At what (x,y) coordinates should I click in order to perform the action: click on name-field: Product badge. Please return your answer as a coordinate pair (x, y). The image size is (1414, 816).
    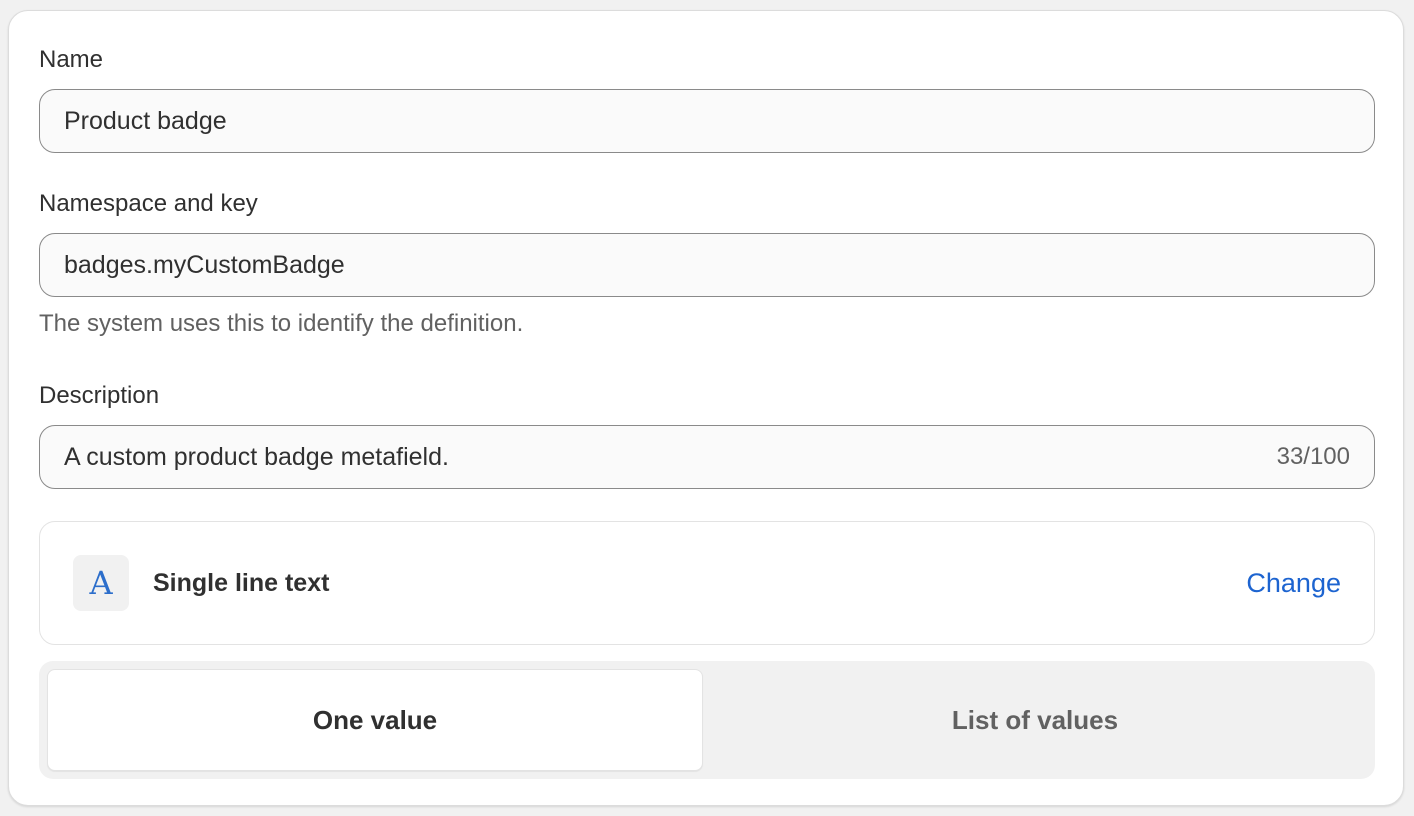
    Looking at the image, I should click on (707, 121).